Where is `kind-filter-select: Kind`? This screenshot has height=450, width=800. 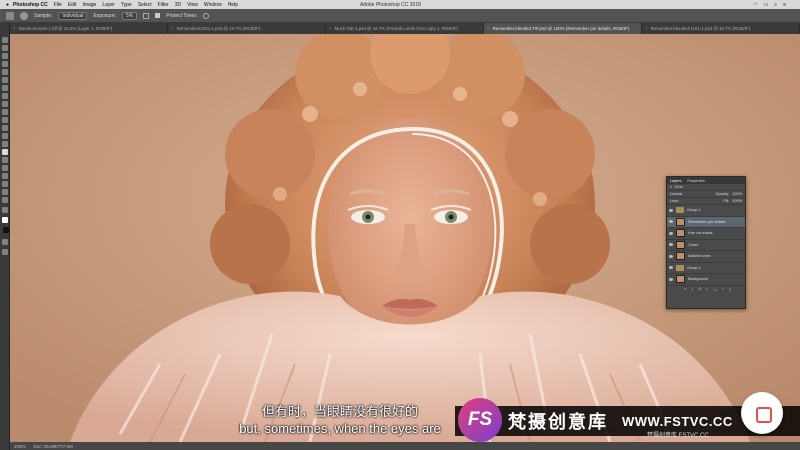 kind-filter-select: Kind is located at coordinates (679, 187).